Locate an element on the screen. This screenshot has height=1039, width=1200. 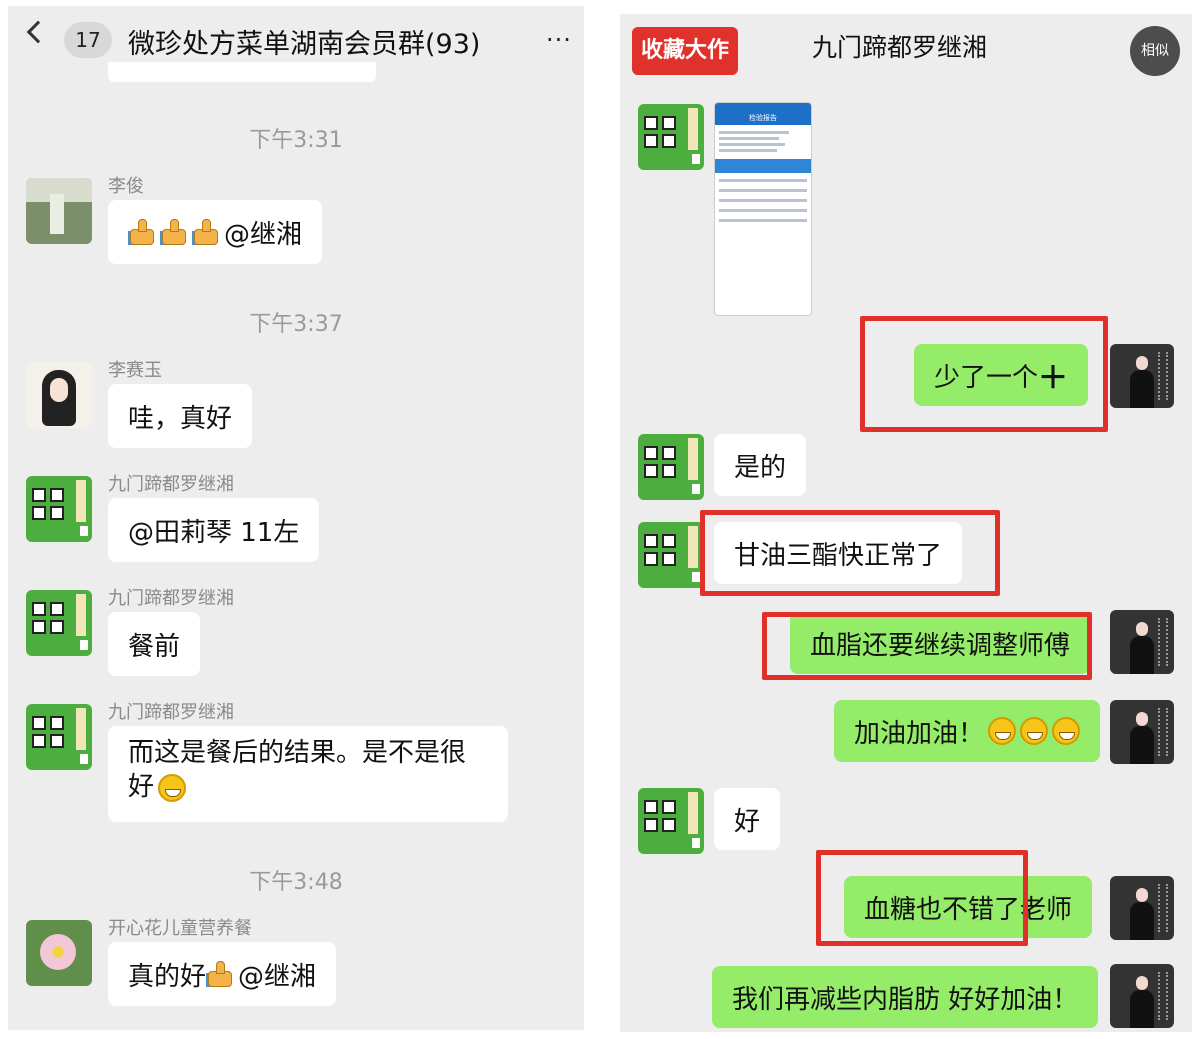
unread-count-badge: 17 is located at coordinates (88, 40).